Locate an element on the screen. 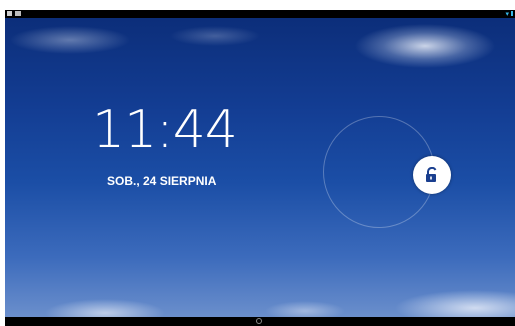  navigation-bar is located at coordinates (260, 321).